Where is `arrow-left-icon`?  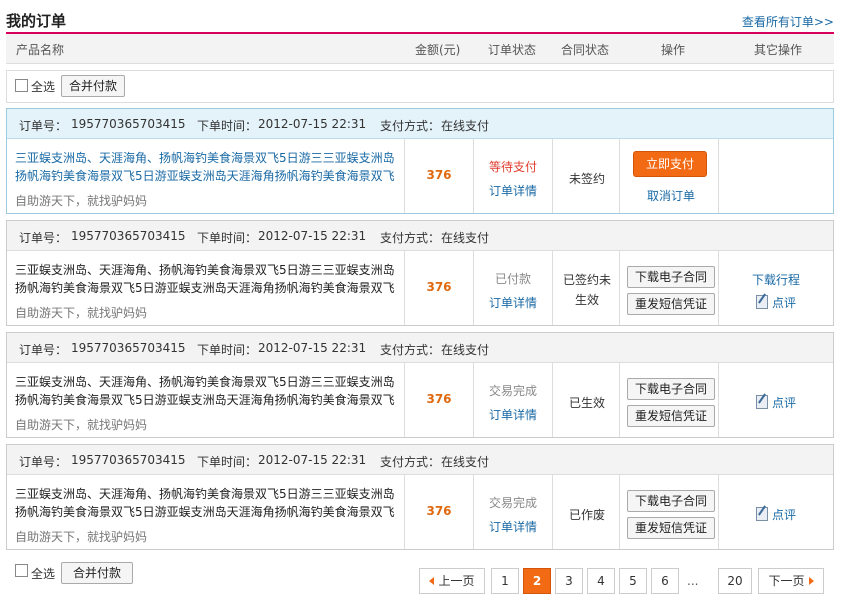 arrow-left-icon is located at coordinates (432, 581).